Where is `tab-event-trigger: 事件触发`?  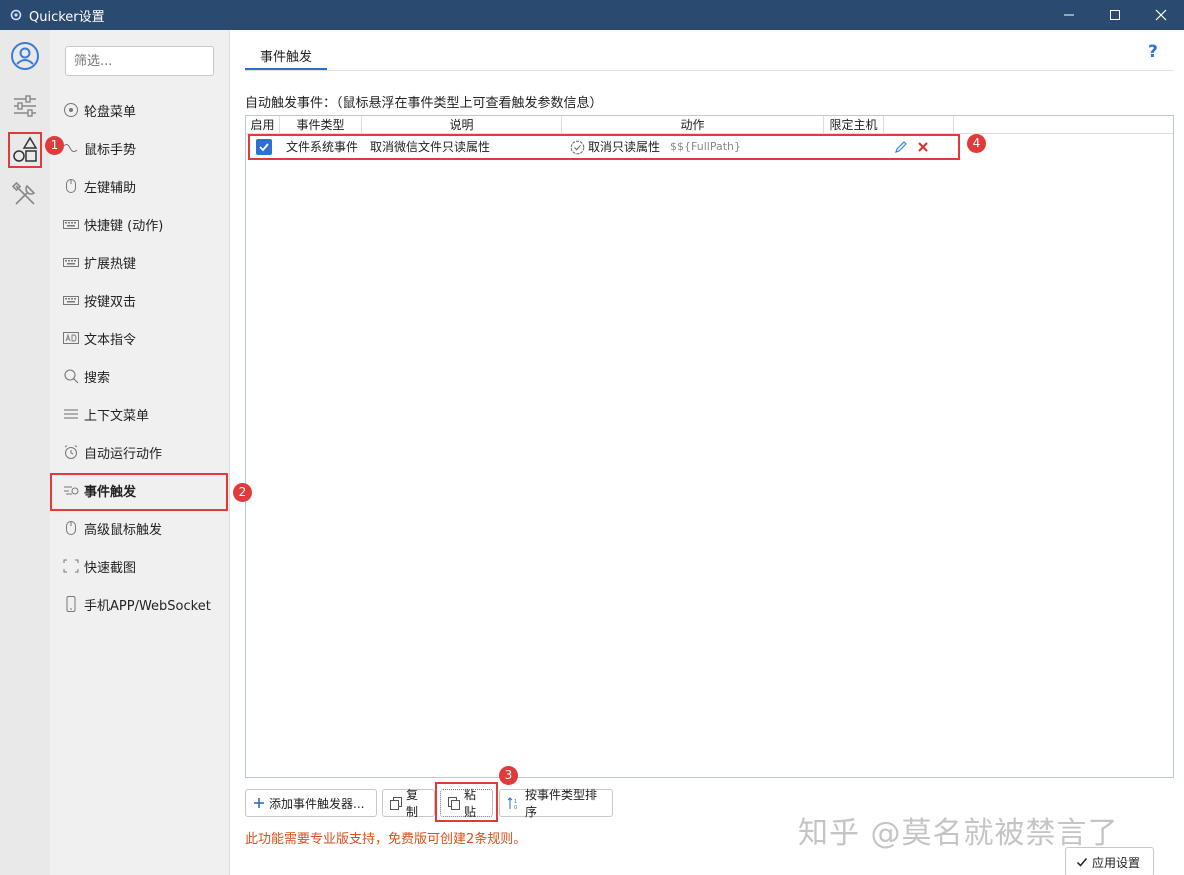 tab-event-trigger: 事件触发 is located at coordinates (286, 55).